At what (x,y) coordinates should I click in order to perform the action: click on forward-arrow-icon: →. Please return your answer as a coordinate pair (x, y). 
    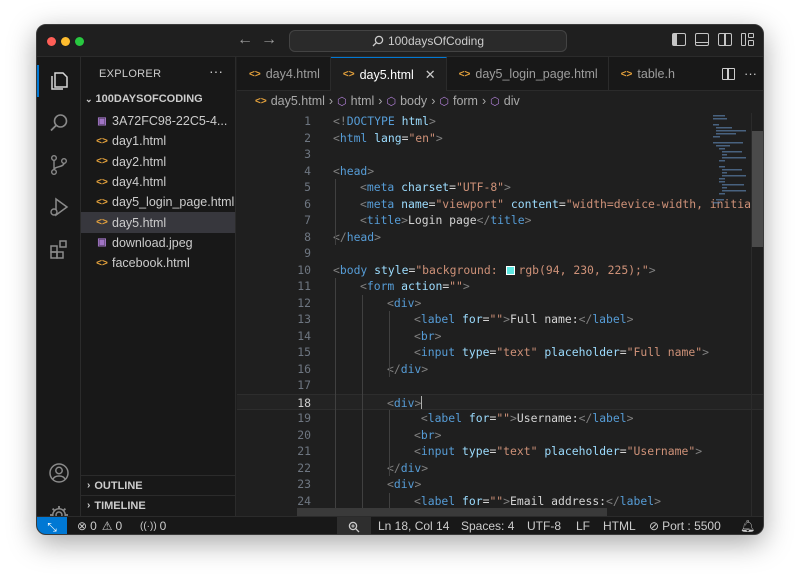
    Looking at the image, I should click on (269, 40).